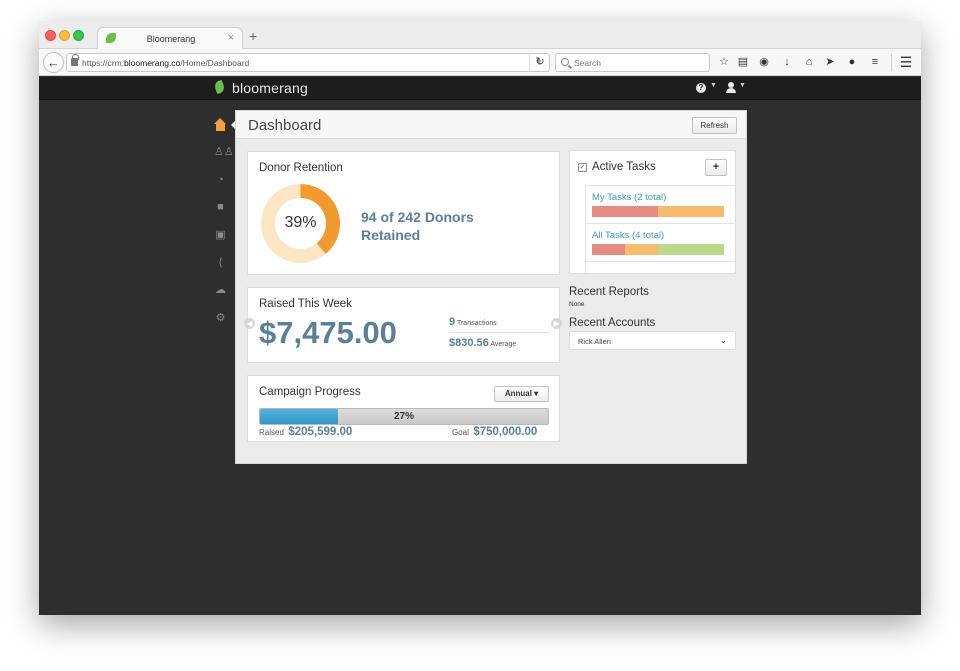 This screenshot has height=671, width=960. I want to click on recent-accounts-select: Rick Allen ⌄, so click(652, 340).